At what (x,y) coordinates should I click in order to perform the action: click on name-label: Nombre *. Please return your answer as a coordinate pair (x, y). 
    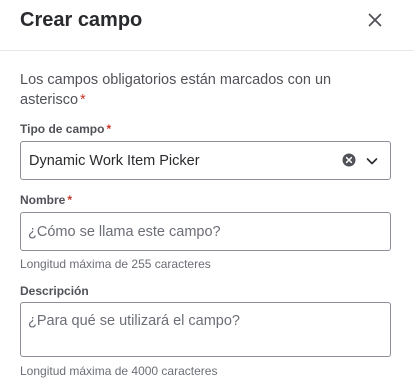
    Looking at the image, I should click on (46, 200).